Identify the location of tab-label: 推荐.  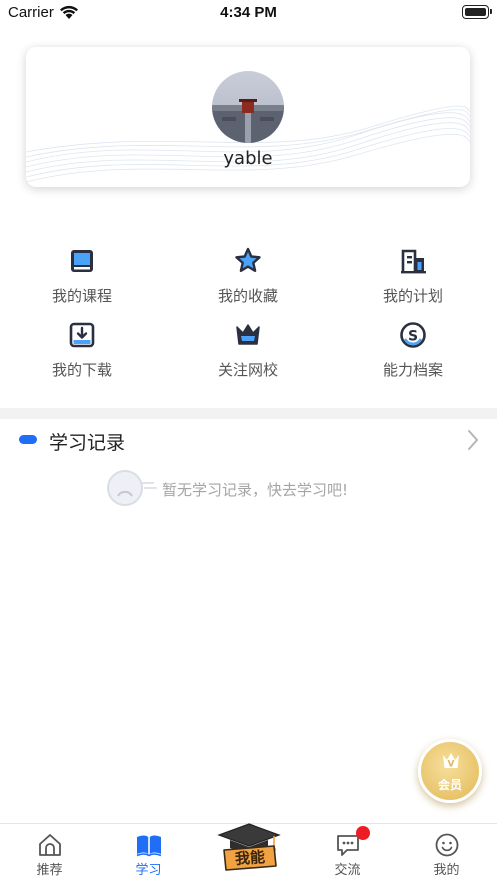
(49, 870).